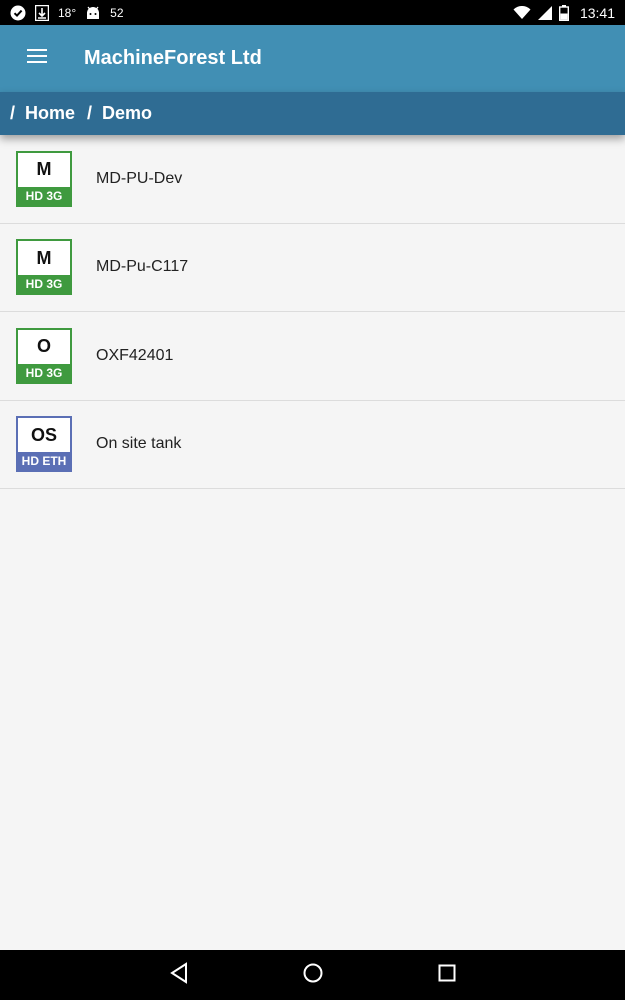  I want to click on list-item: M HD 3G MD-PU-Dev, so click(312, 179).